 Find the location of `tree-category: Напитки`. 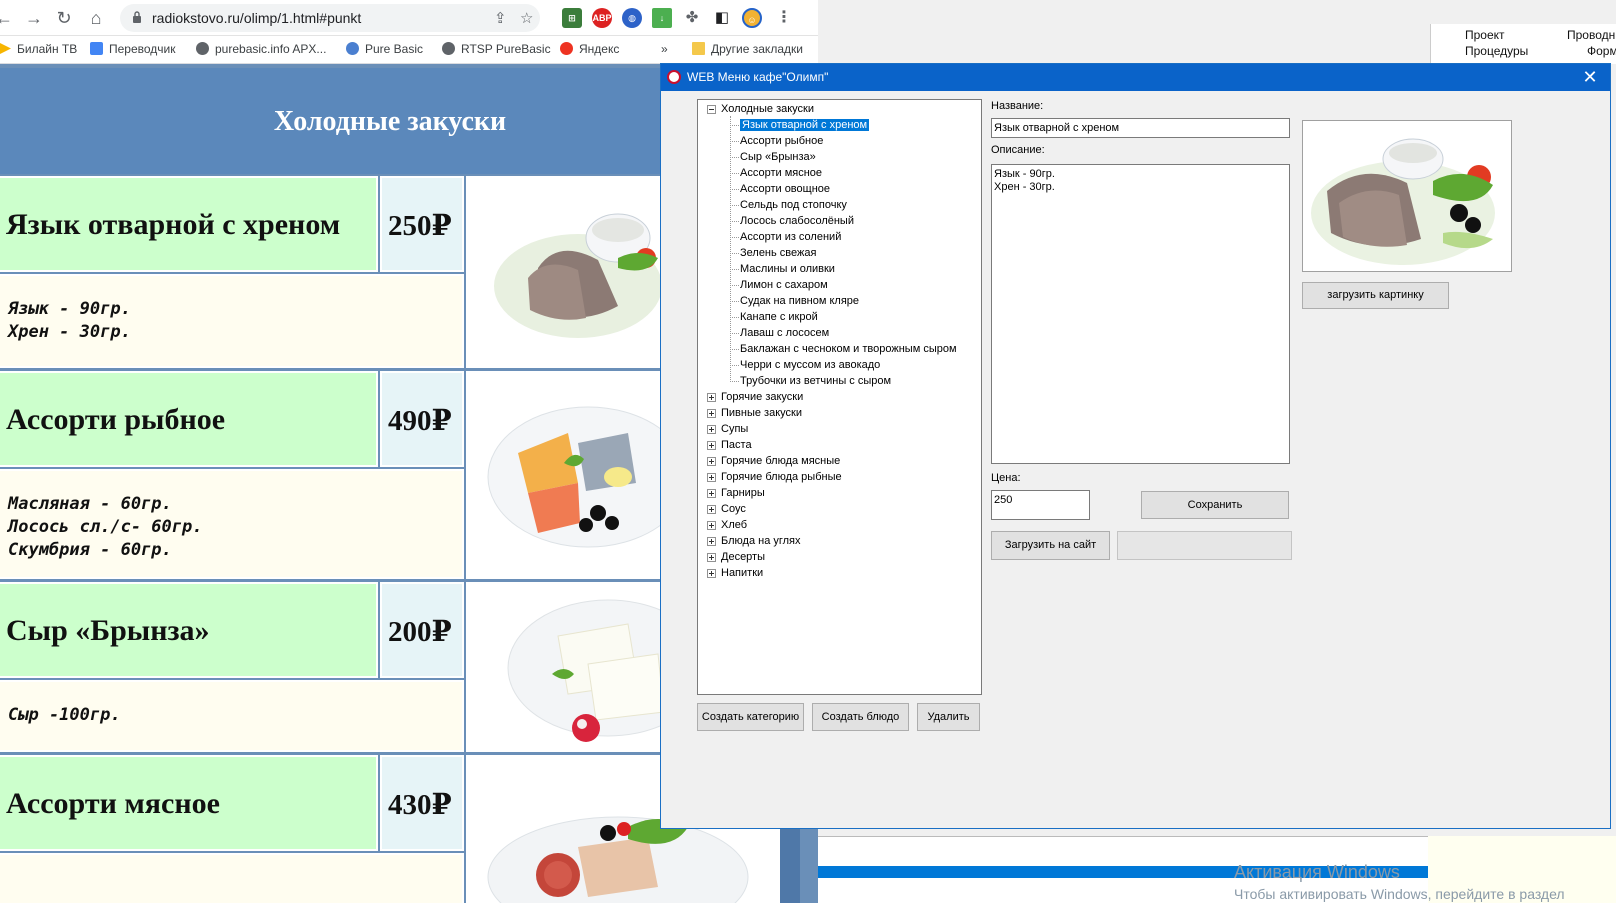

tree-category: Напитки is located at coordinates (742, 573).